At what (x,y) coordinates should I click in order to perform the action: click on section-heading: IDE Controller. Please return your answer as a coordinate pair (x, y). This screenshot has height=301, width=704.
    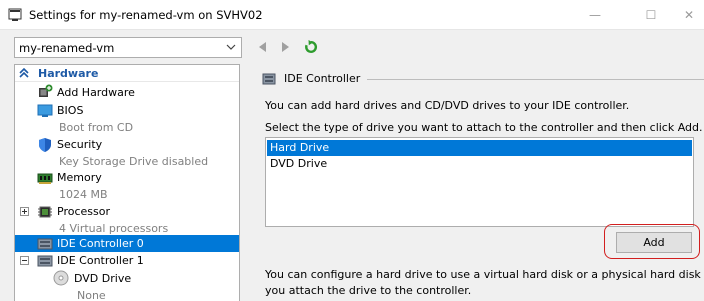
    Looking at the image, I should click on (322, 78).